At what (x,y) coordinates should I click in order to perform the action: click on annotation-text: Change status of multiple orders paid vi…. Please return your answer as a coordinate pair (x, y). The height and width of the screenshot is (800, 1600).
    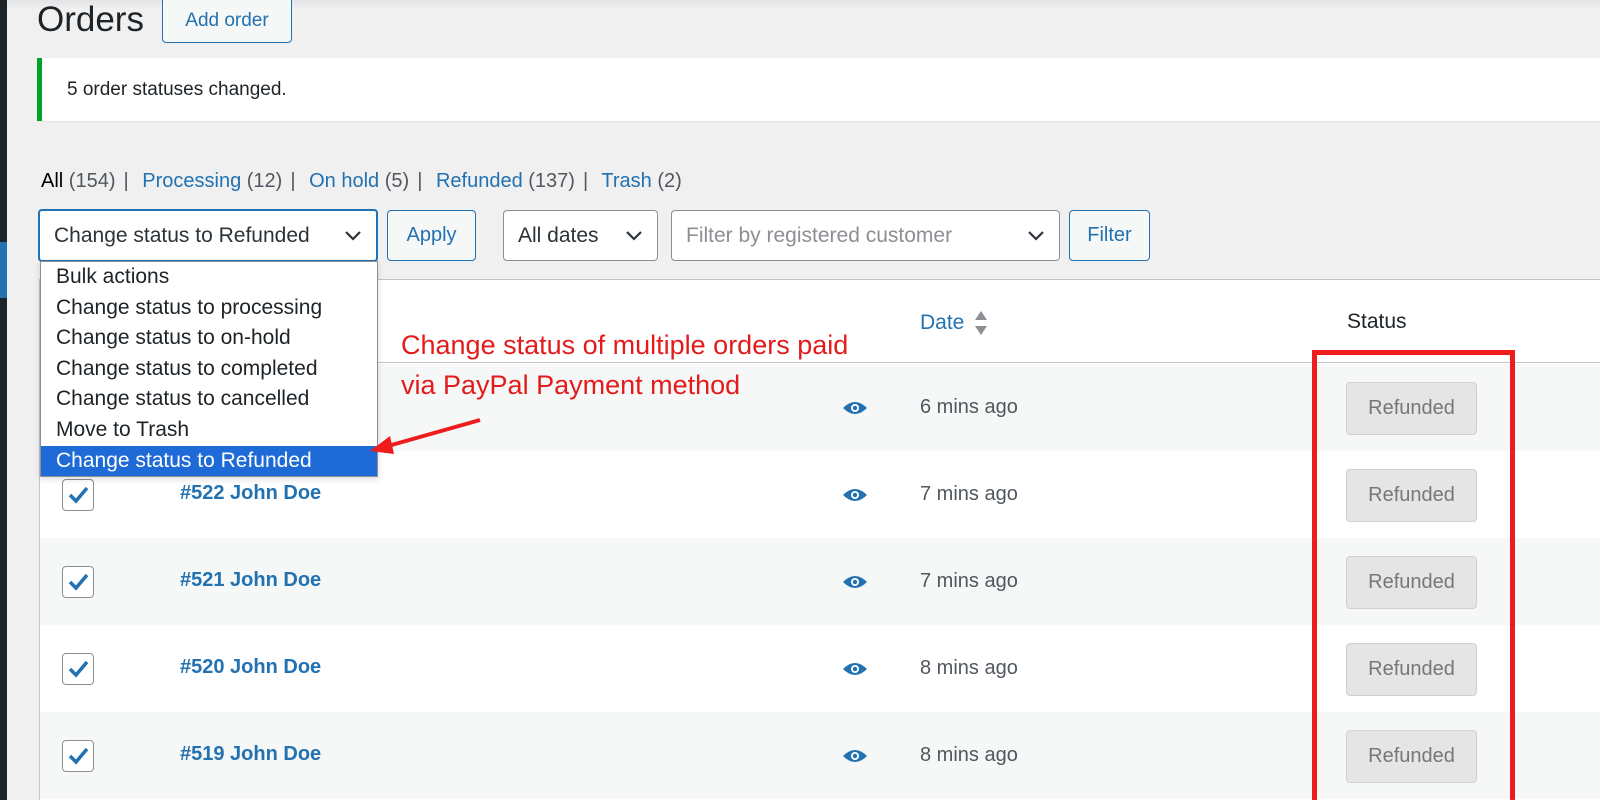
    Looking at the image, I should click on (661, 365).